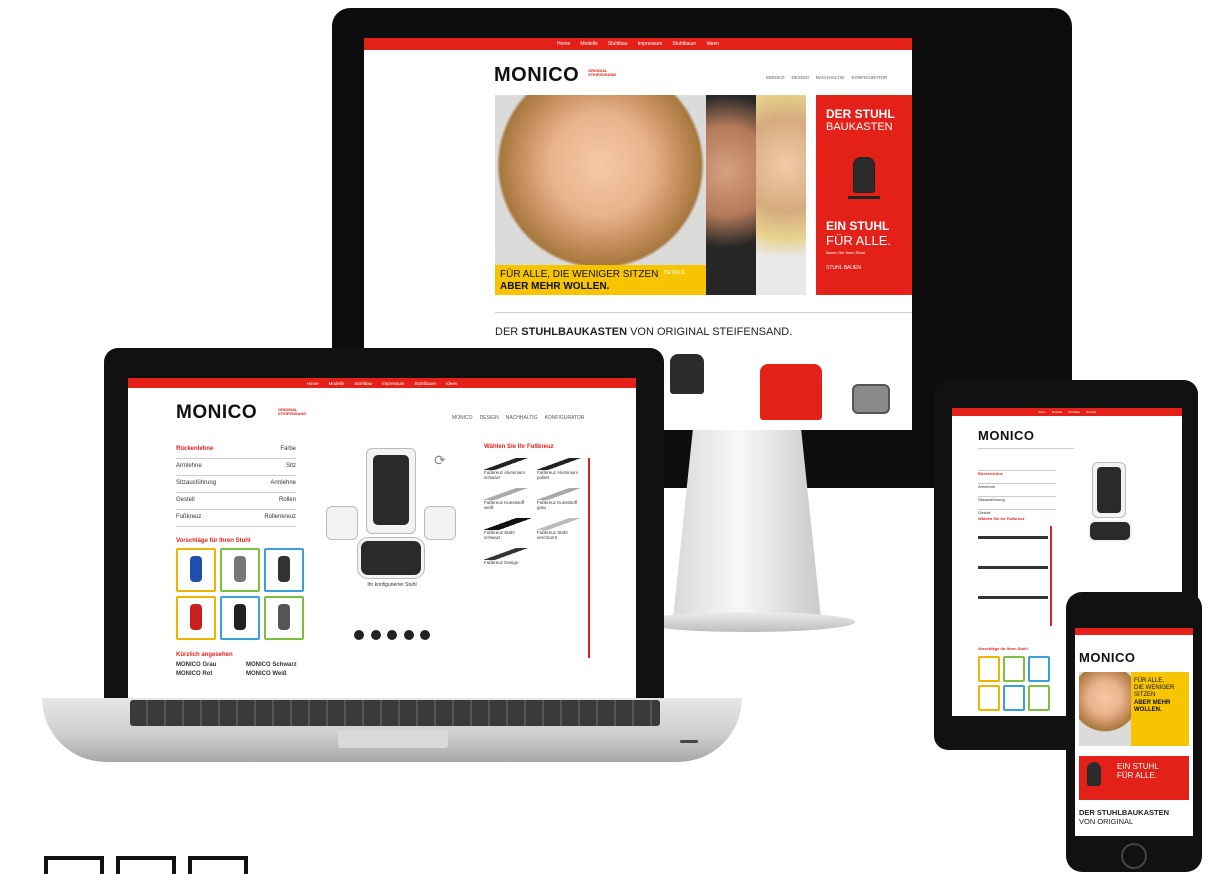  What do you see at coordinates (747, 622) in the screenshot?
I see `monitor-stand-base` at bounding box center [747, 622].